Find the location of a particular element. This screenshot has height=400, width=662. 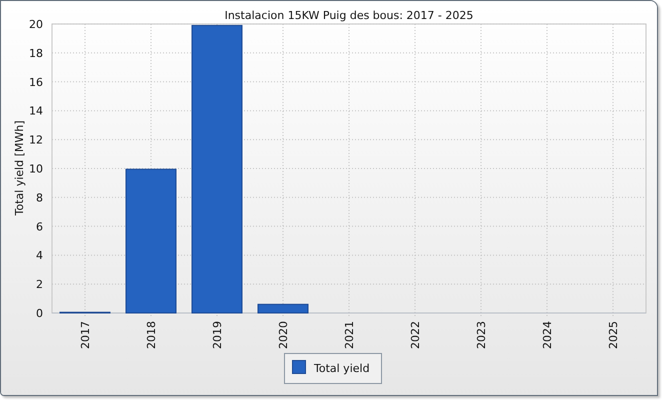

y-tick-label: 12 is located at coordinates (36, 140).